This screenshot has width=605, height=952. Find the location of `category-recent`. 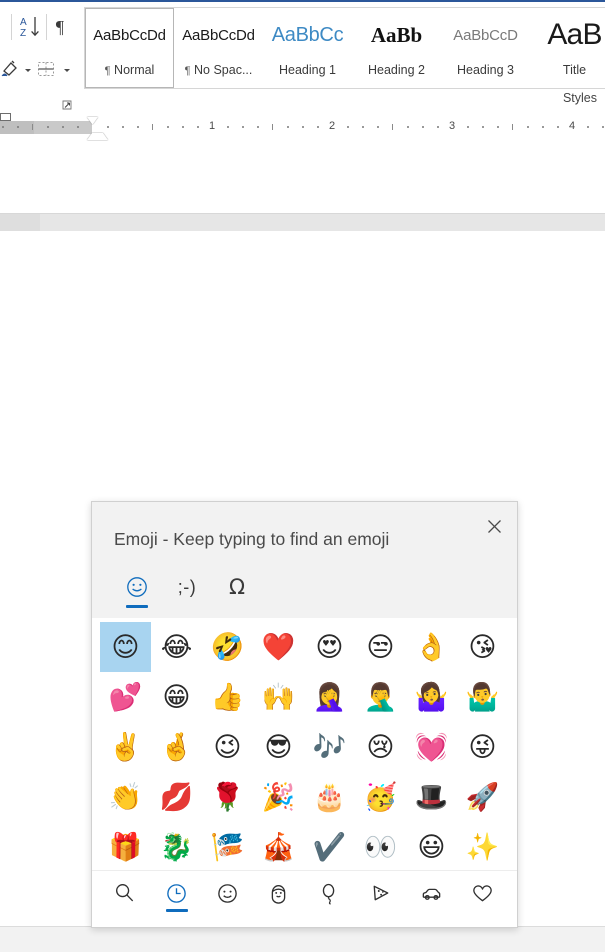

category-recent is located at coordinates (176, 897).